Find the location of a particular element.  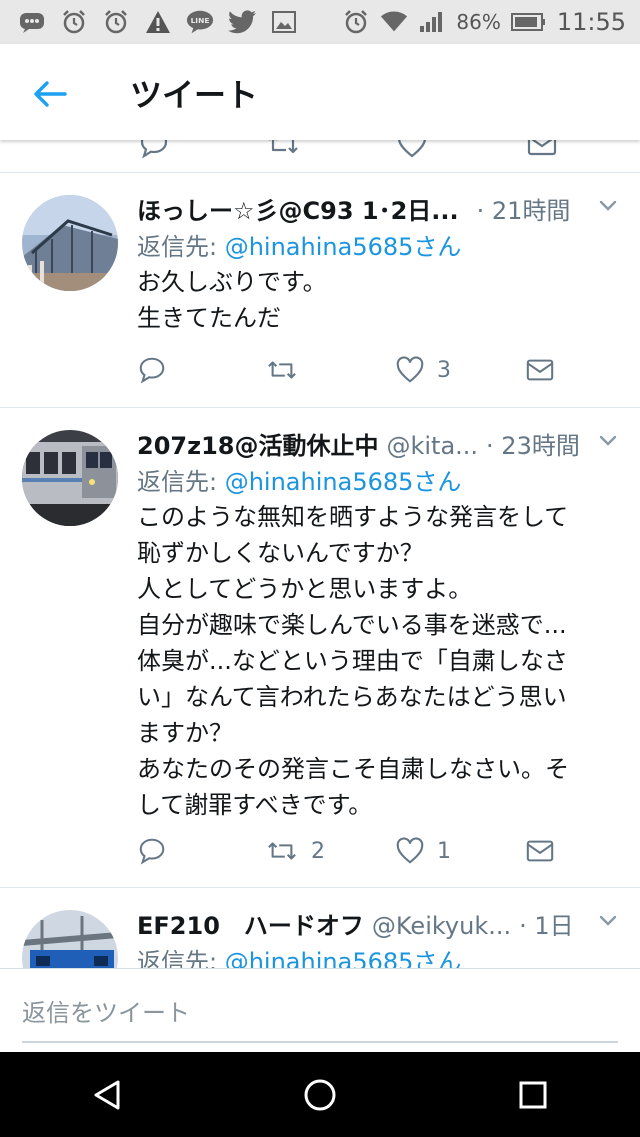

clock: 11:55 is located at coordinates (591, 22).